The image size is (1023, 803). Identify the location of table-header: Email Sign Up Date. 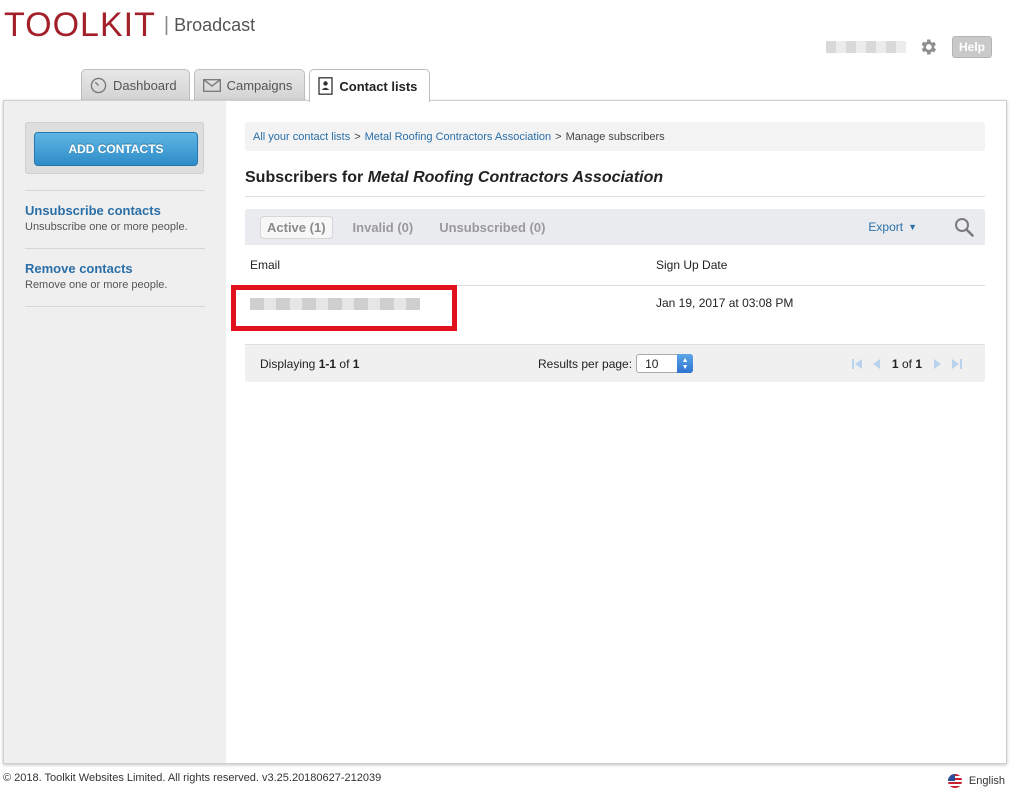
(615, 265).